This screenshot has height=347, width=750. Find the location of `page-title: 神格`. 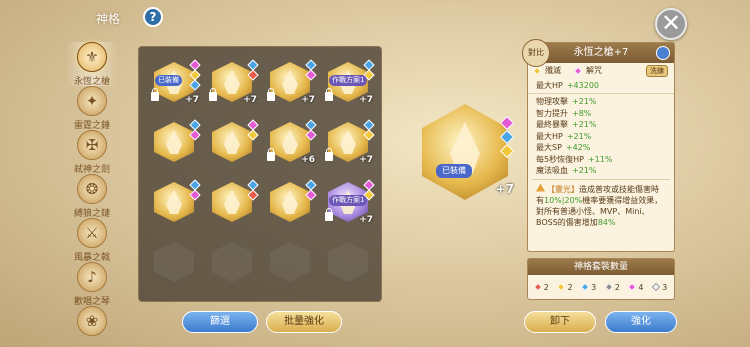

page-title: 神格 is located at coordinates (108, 19).